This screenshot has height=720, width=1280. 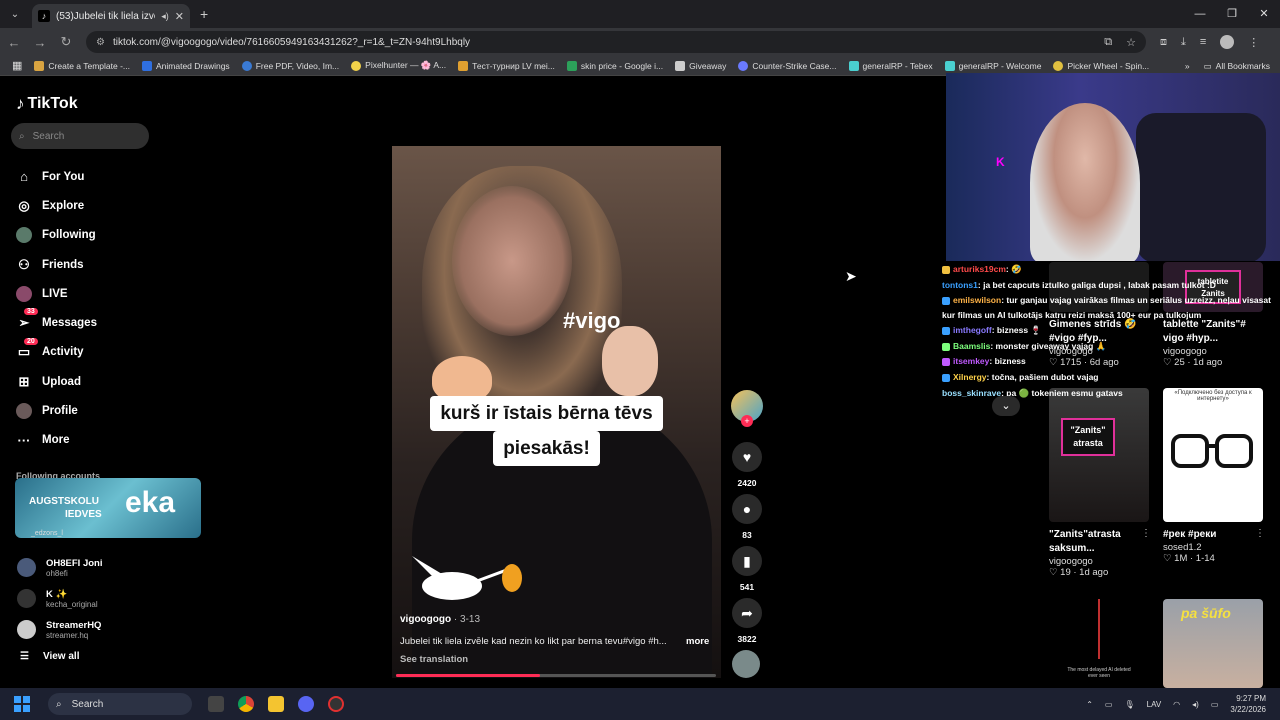 I want to click on sidebar-item-friends: ⚇ Friends, so click(x=56, y=264).